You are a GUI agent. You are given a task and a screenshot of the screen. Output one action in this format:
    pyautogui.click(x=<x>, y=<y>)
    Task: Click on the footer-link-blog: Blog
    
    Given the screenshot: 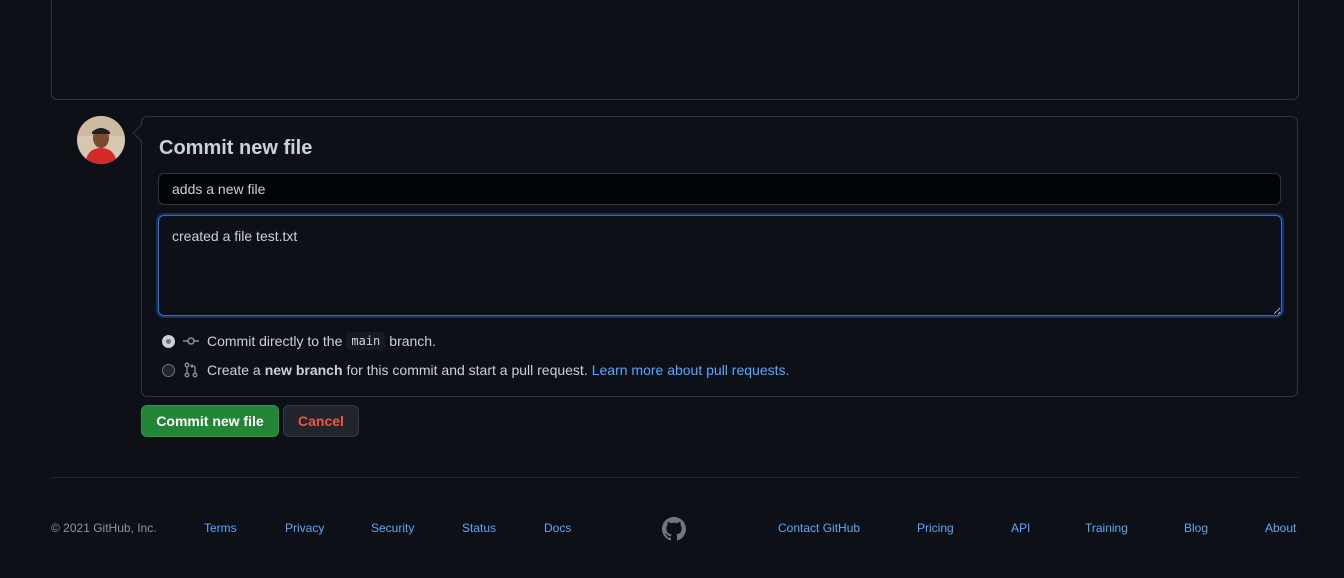 What is the action you would take?
    pyautogui.click(x=1196, y=528)
    